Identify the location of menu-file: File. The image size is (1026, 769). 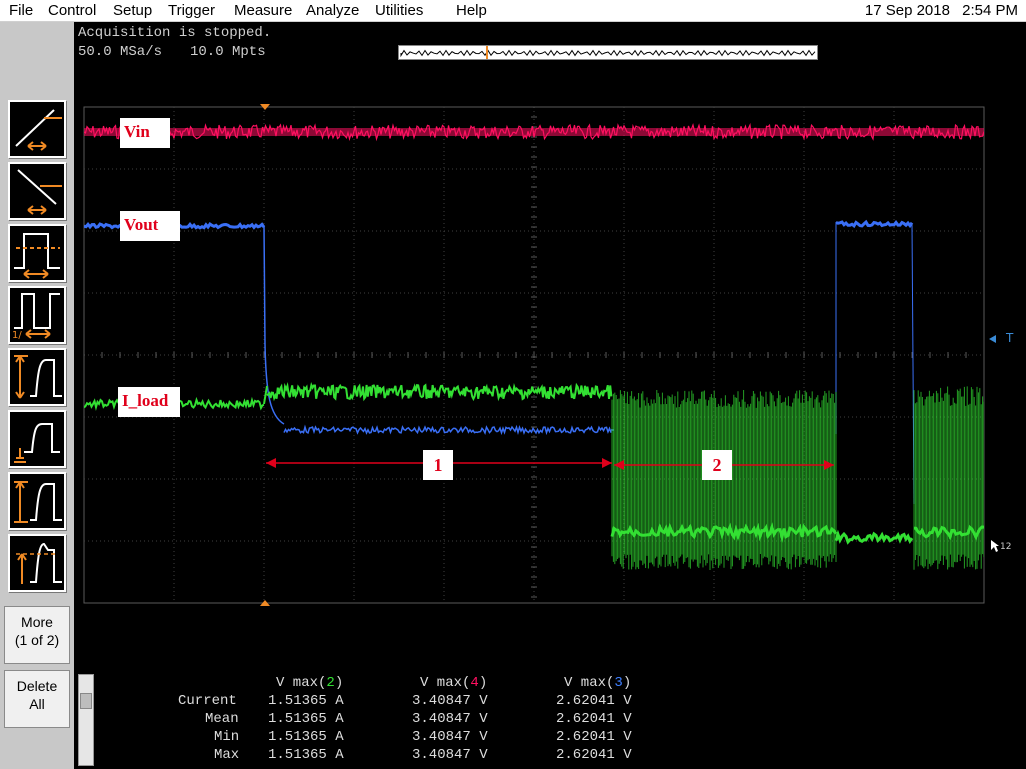
(21, 10).